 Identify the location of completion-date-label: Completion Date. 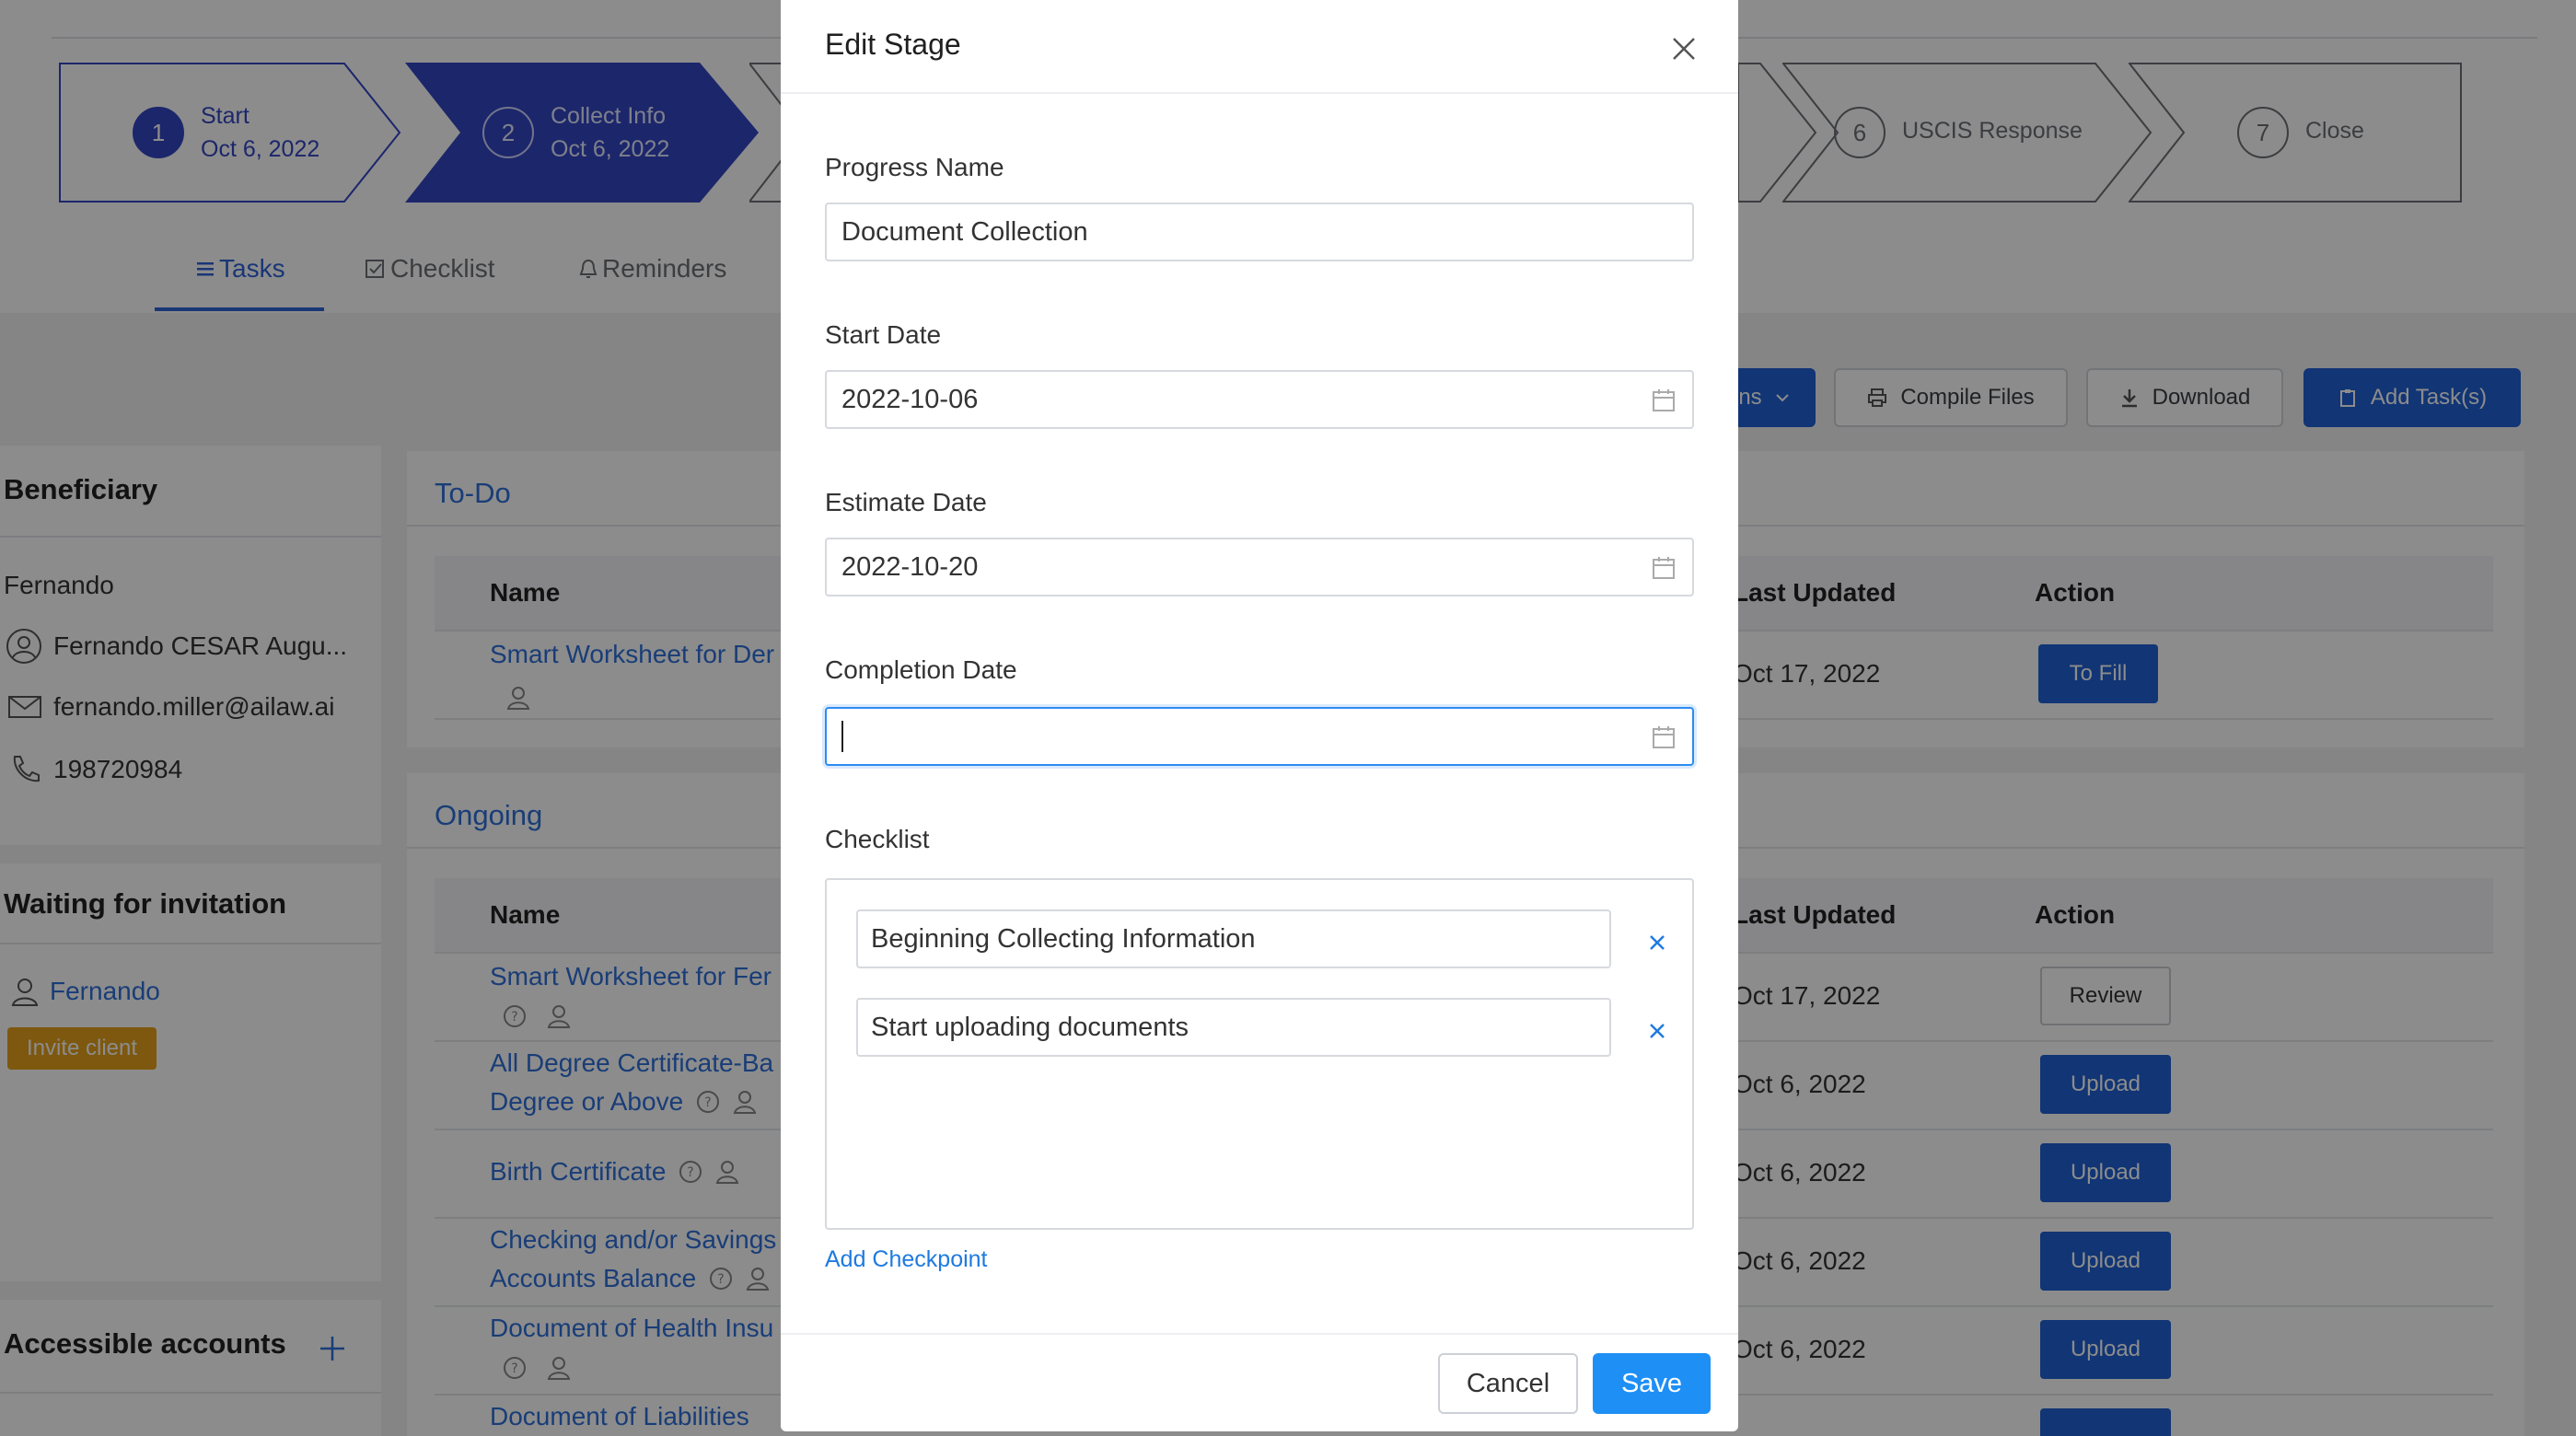
(921, 669).